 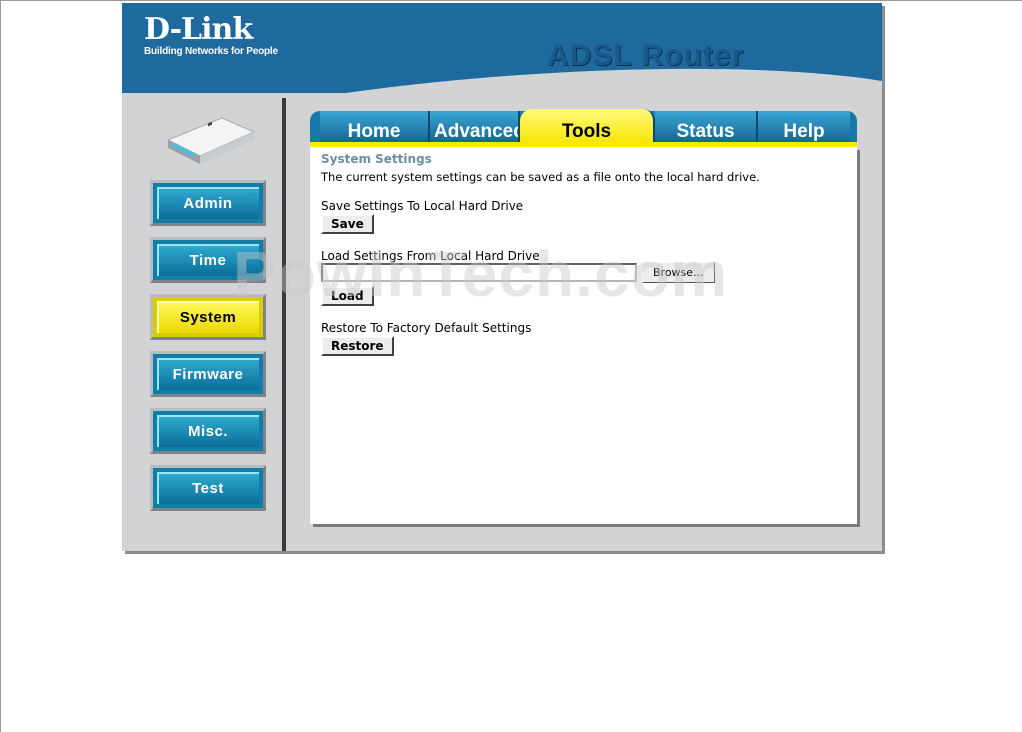 What do you see at coordinates (426, 328) in the screenshot?
I see `restore-settings-label: Restore To Factory Default Settings` at bounding box center [426, 328].